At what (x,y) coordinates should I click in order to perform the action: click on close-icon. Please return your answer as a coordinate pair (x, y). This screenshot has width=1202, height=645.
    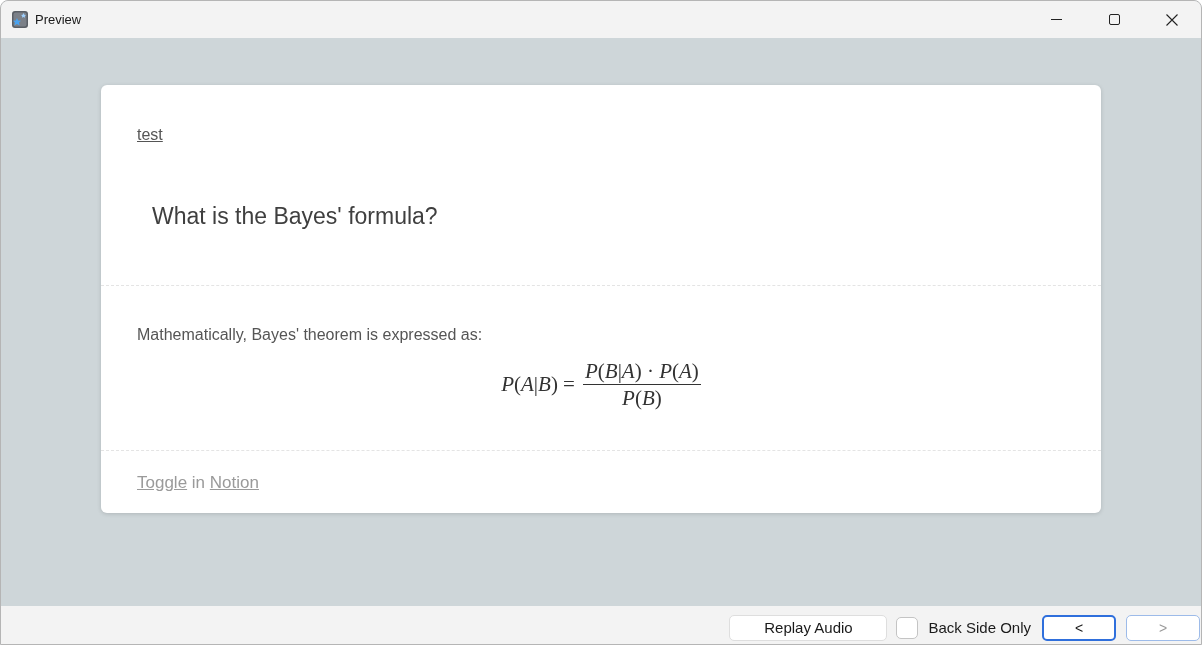
    Looking at the image, I should click on (1172, 19).